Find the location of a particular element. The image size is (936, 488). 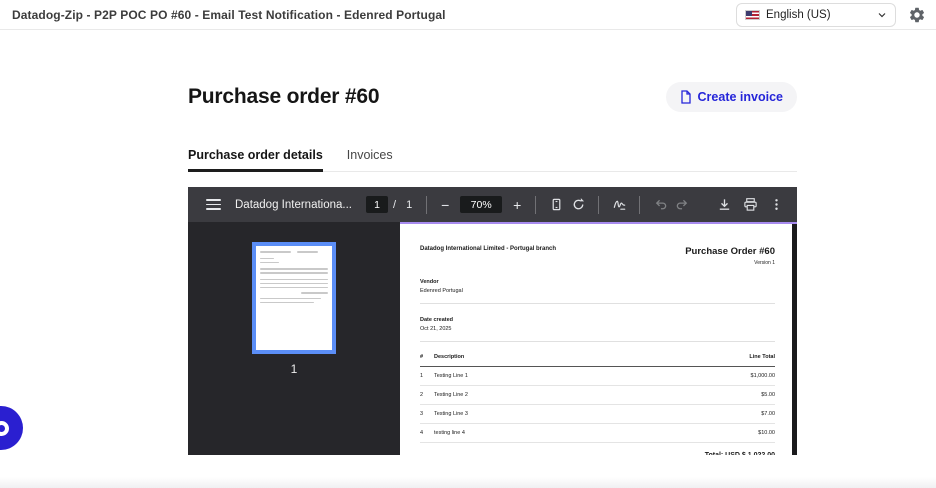

row-num: 2 is located at coordinates (422, 395).